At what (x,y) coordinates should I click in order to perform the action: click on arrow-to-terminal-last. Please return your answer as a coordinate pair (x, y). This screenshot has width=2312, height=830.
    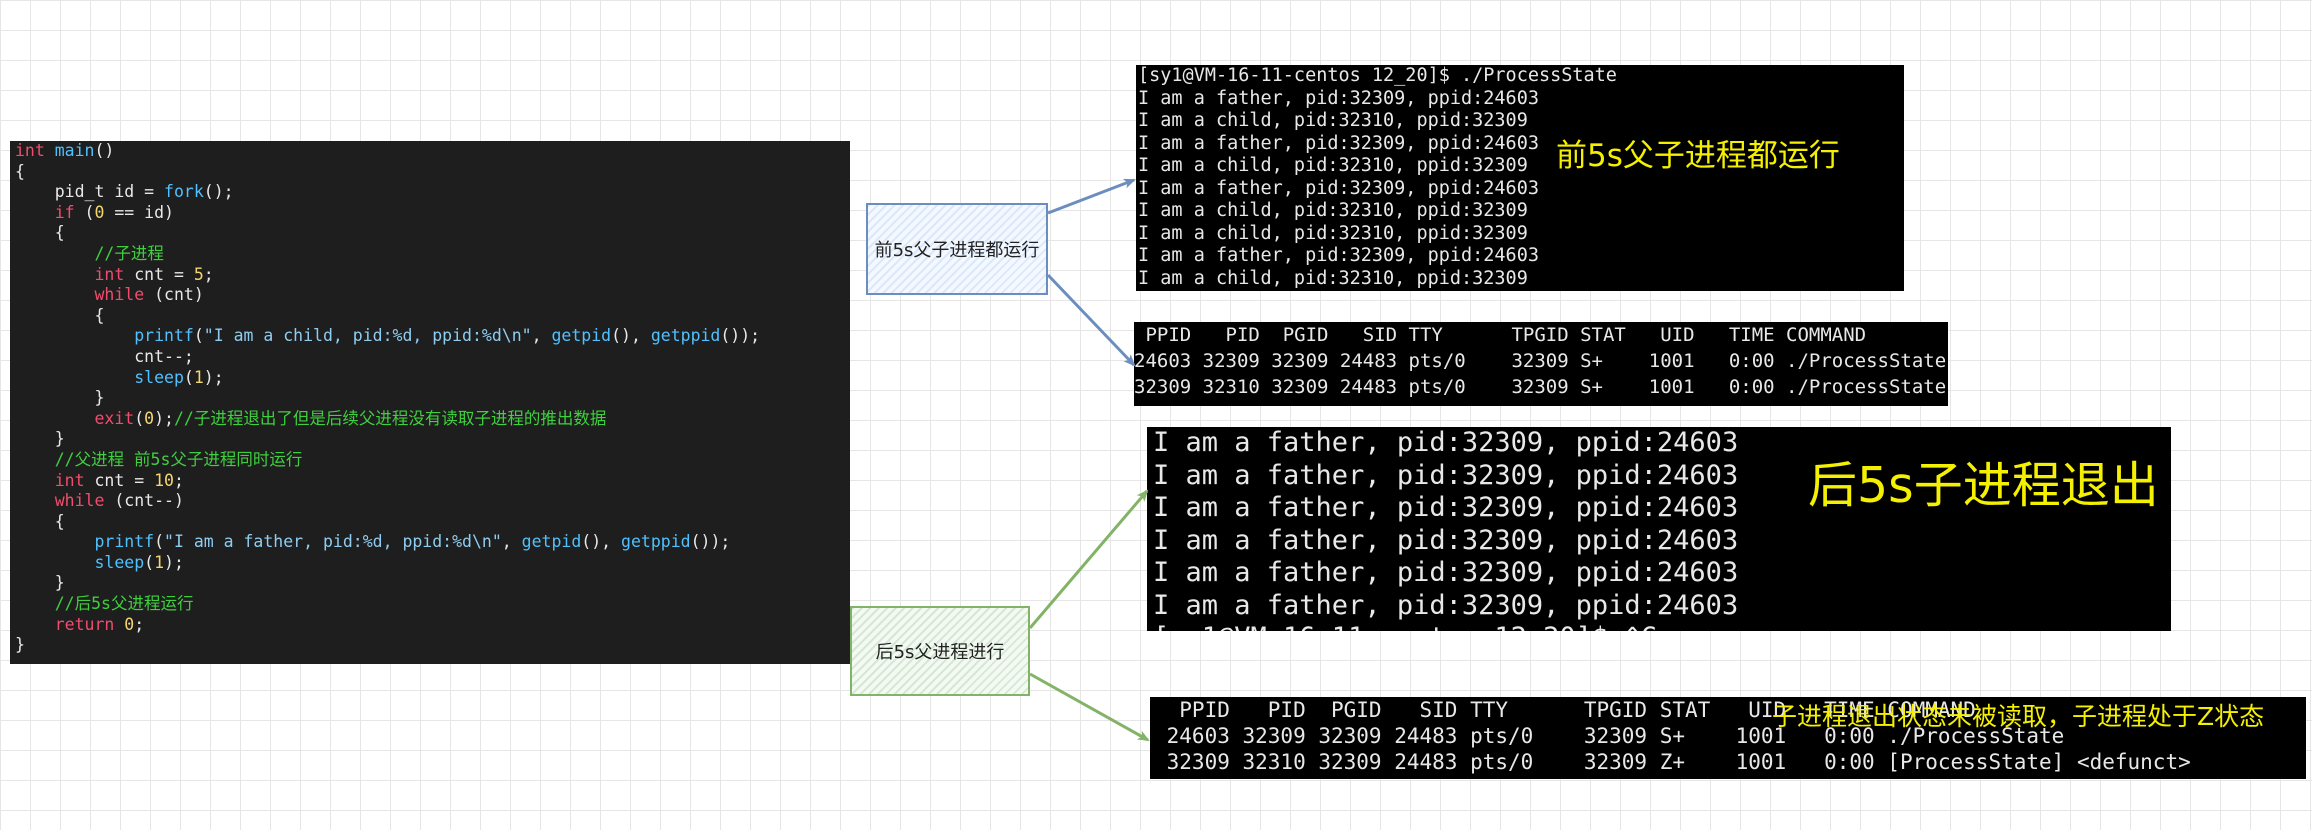
    Looking at the image, I should click on (1088, 559).